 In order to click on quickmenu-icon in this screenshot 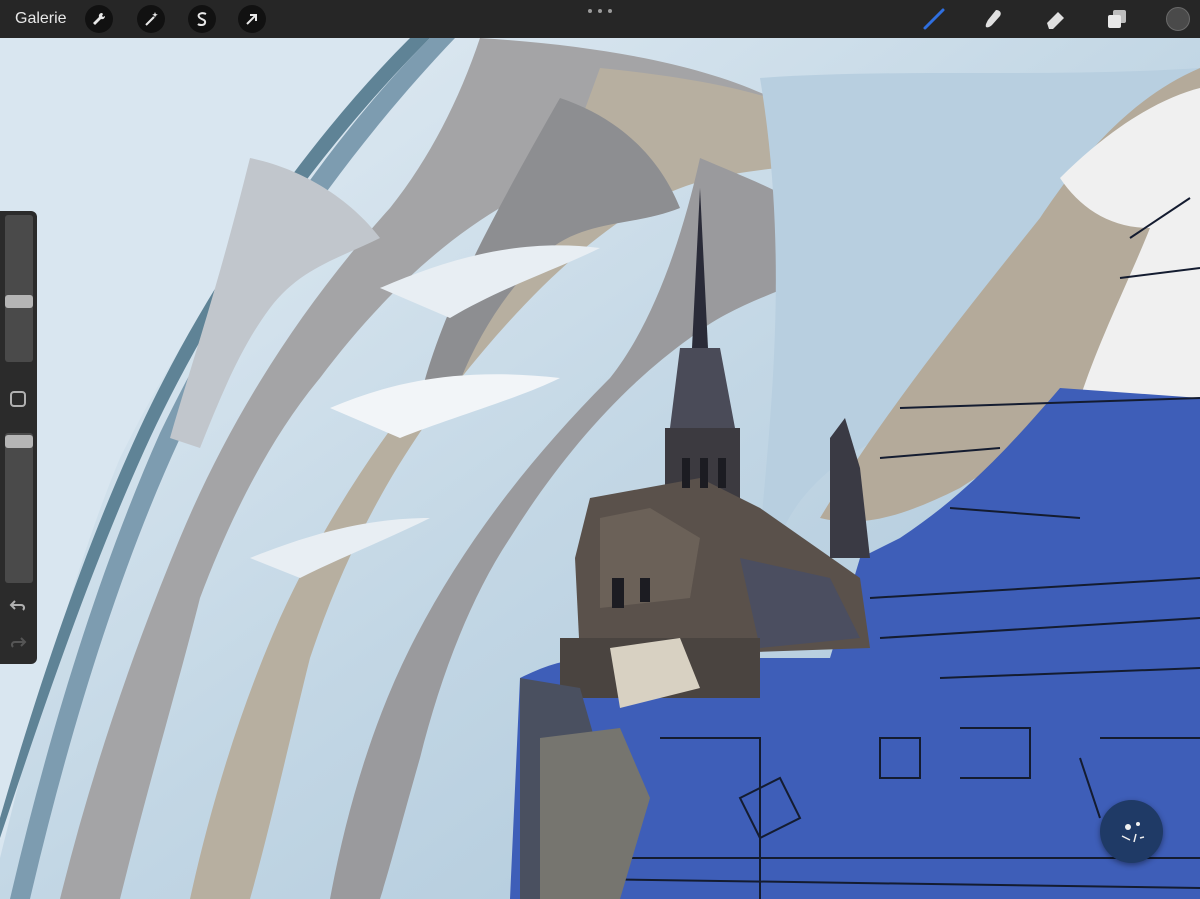, I will do `click(1132, 831)`.